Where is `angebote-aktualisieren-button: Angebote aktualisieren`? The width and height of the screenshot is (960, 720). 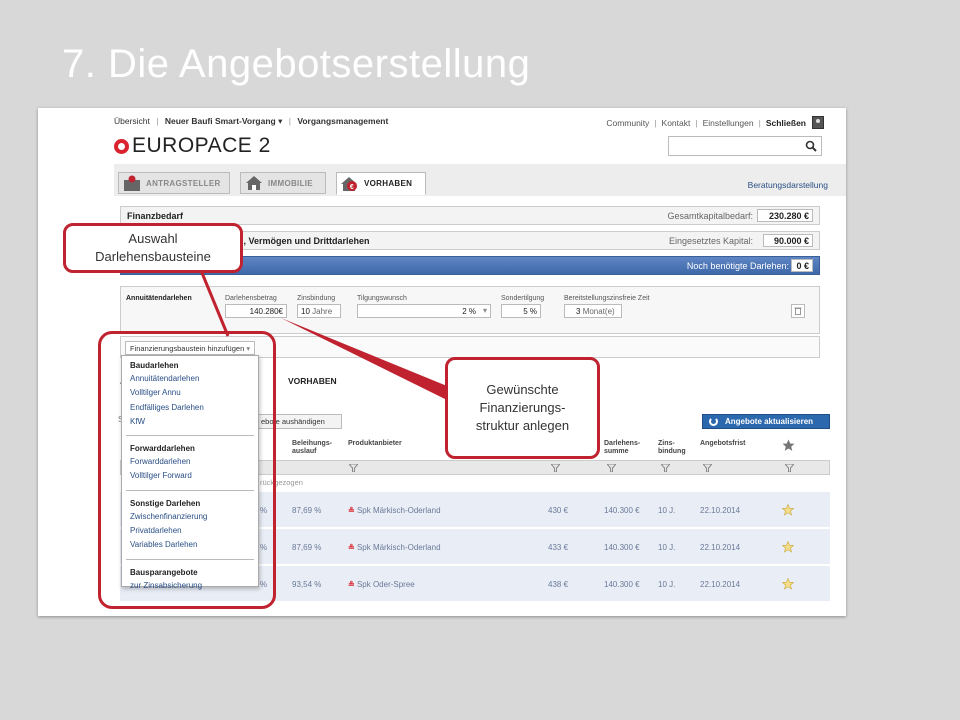 angebote-aktualisieren-button: Angebote aktualisieren is located at coordinates (766, 421).